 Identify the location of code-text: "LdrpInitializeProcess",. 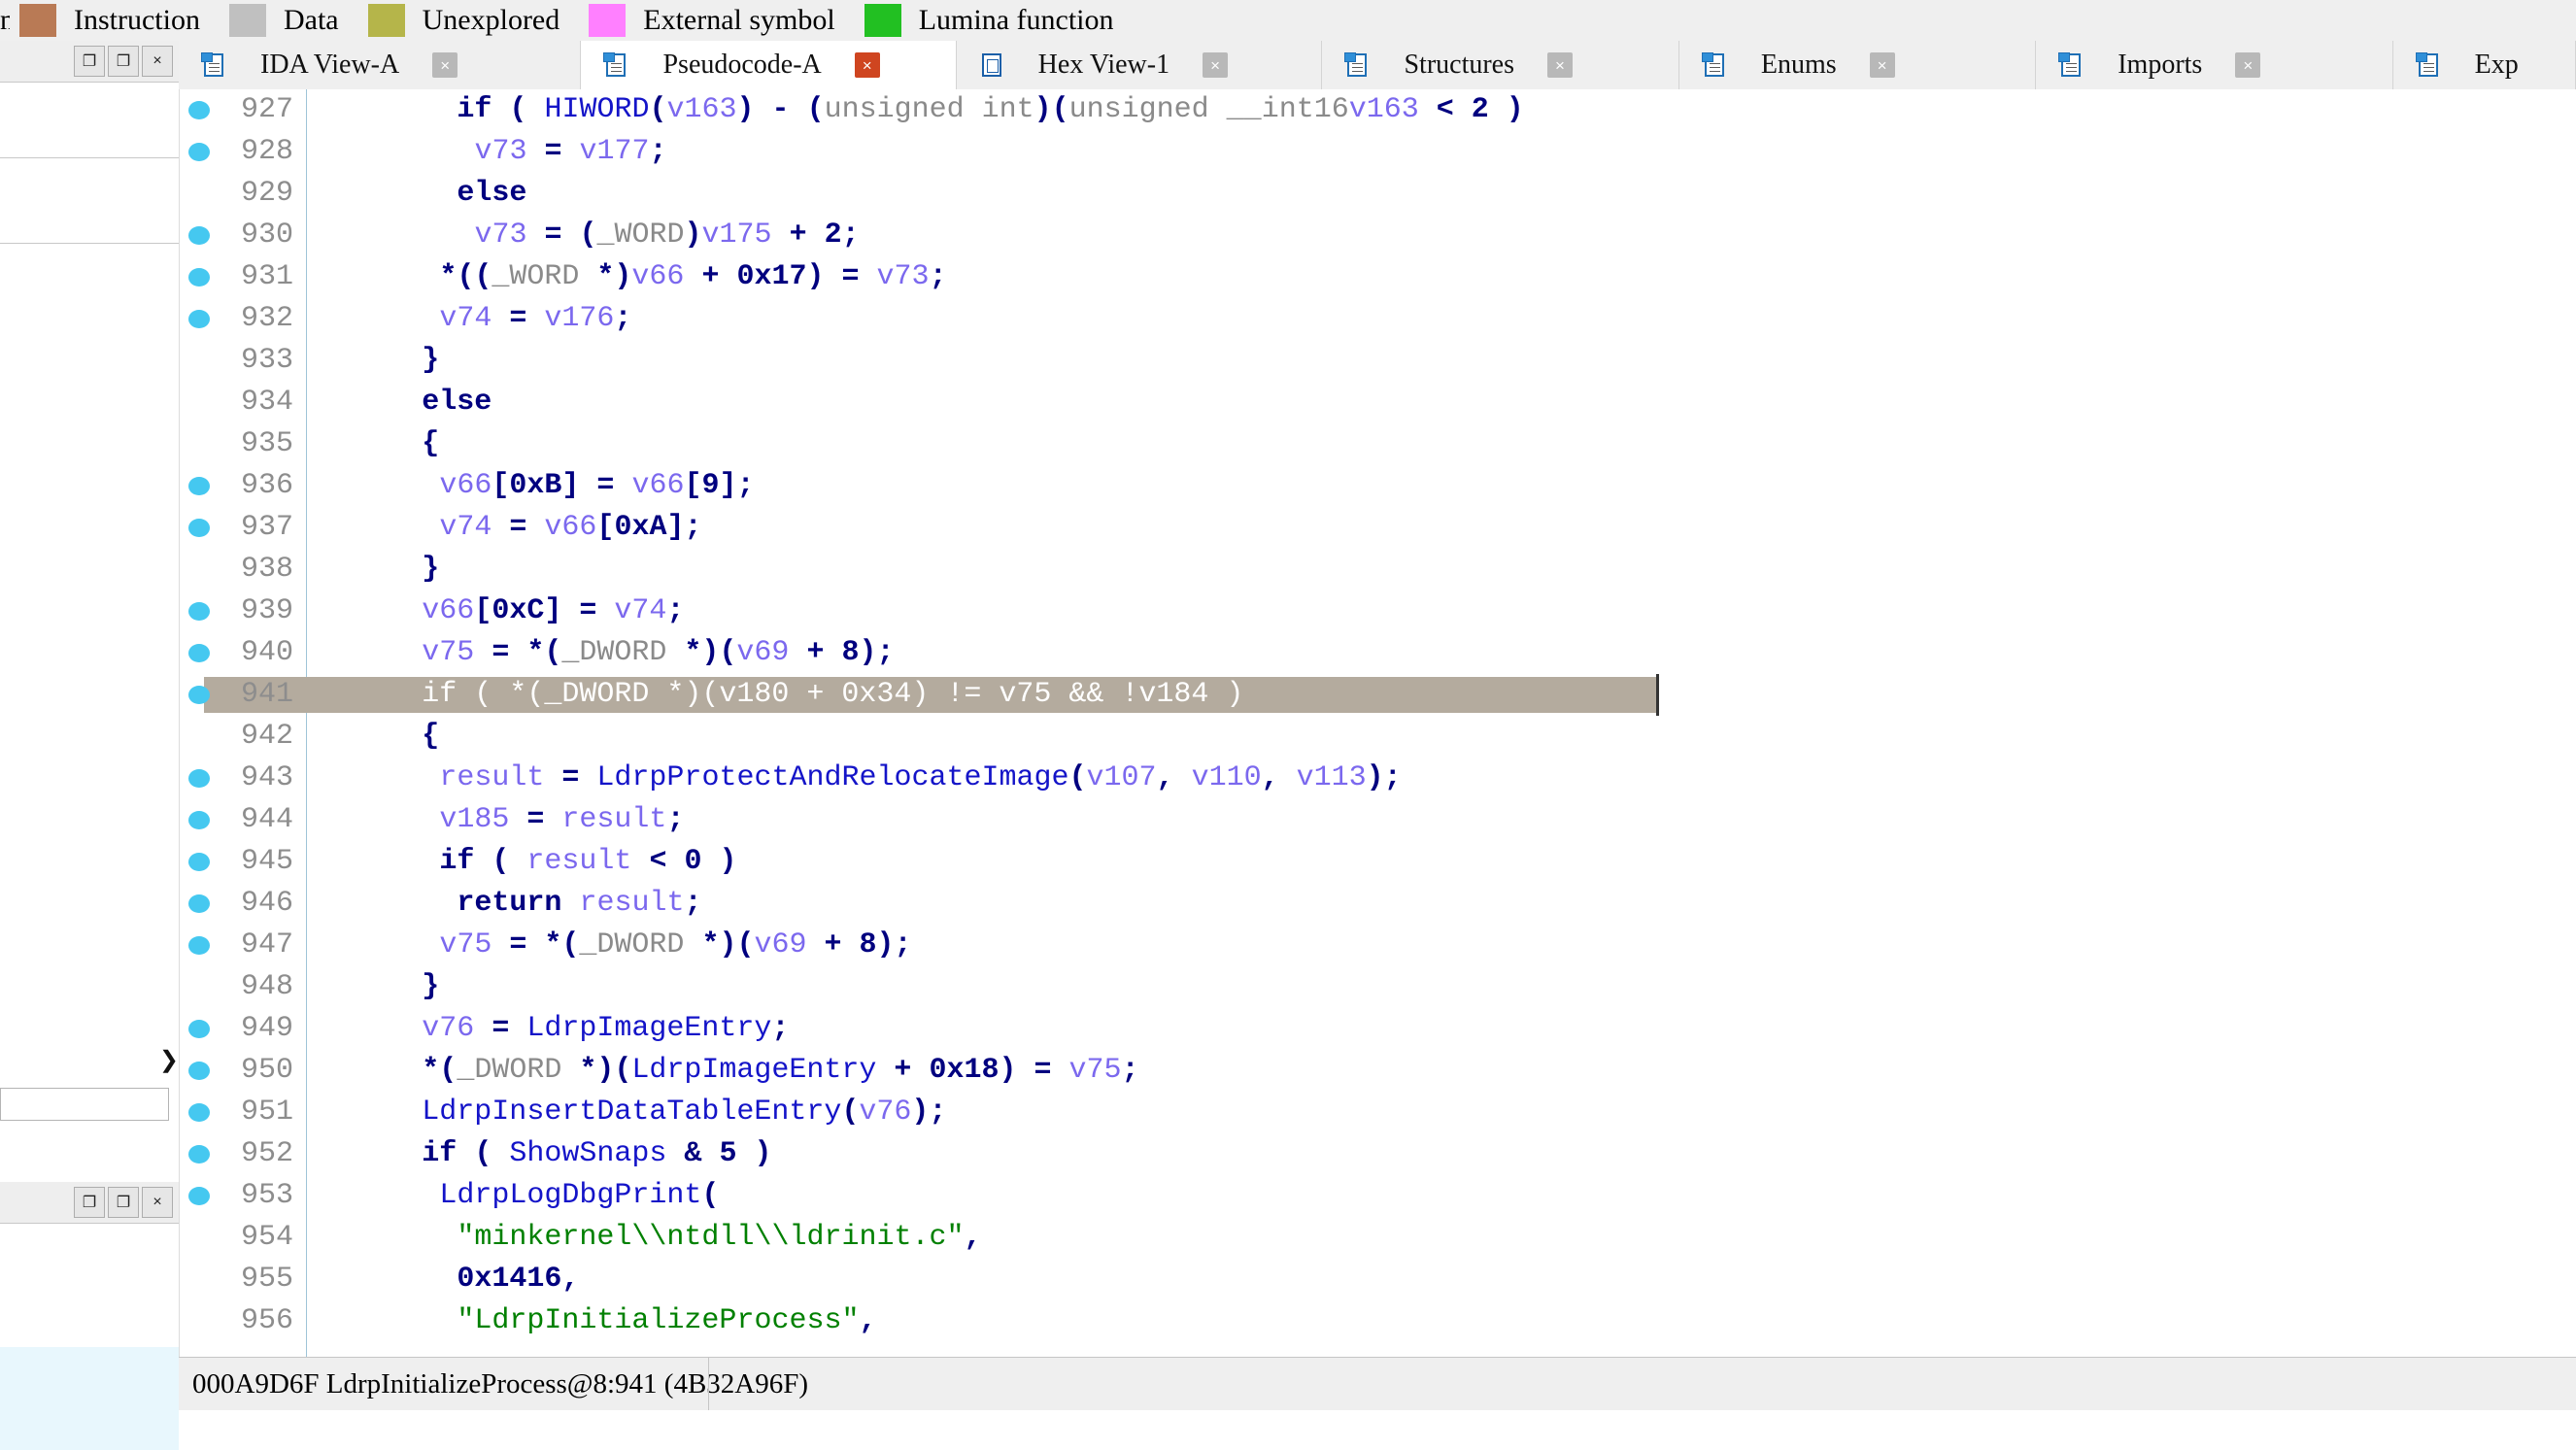
(667, 1320).